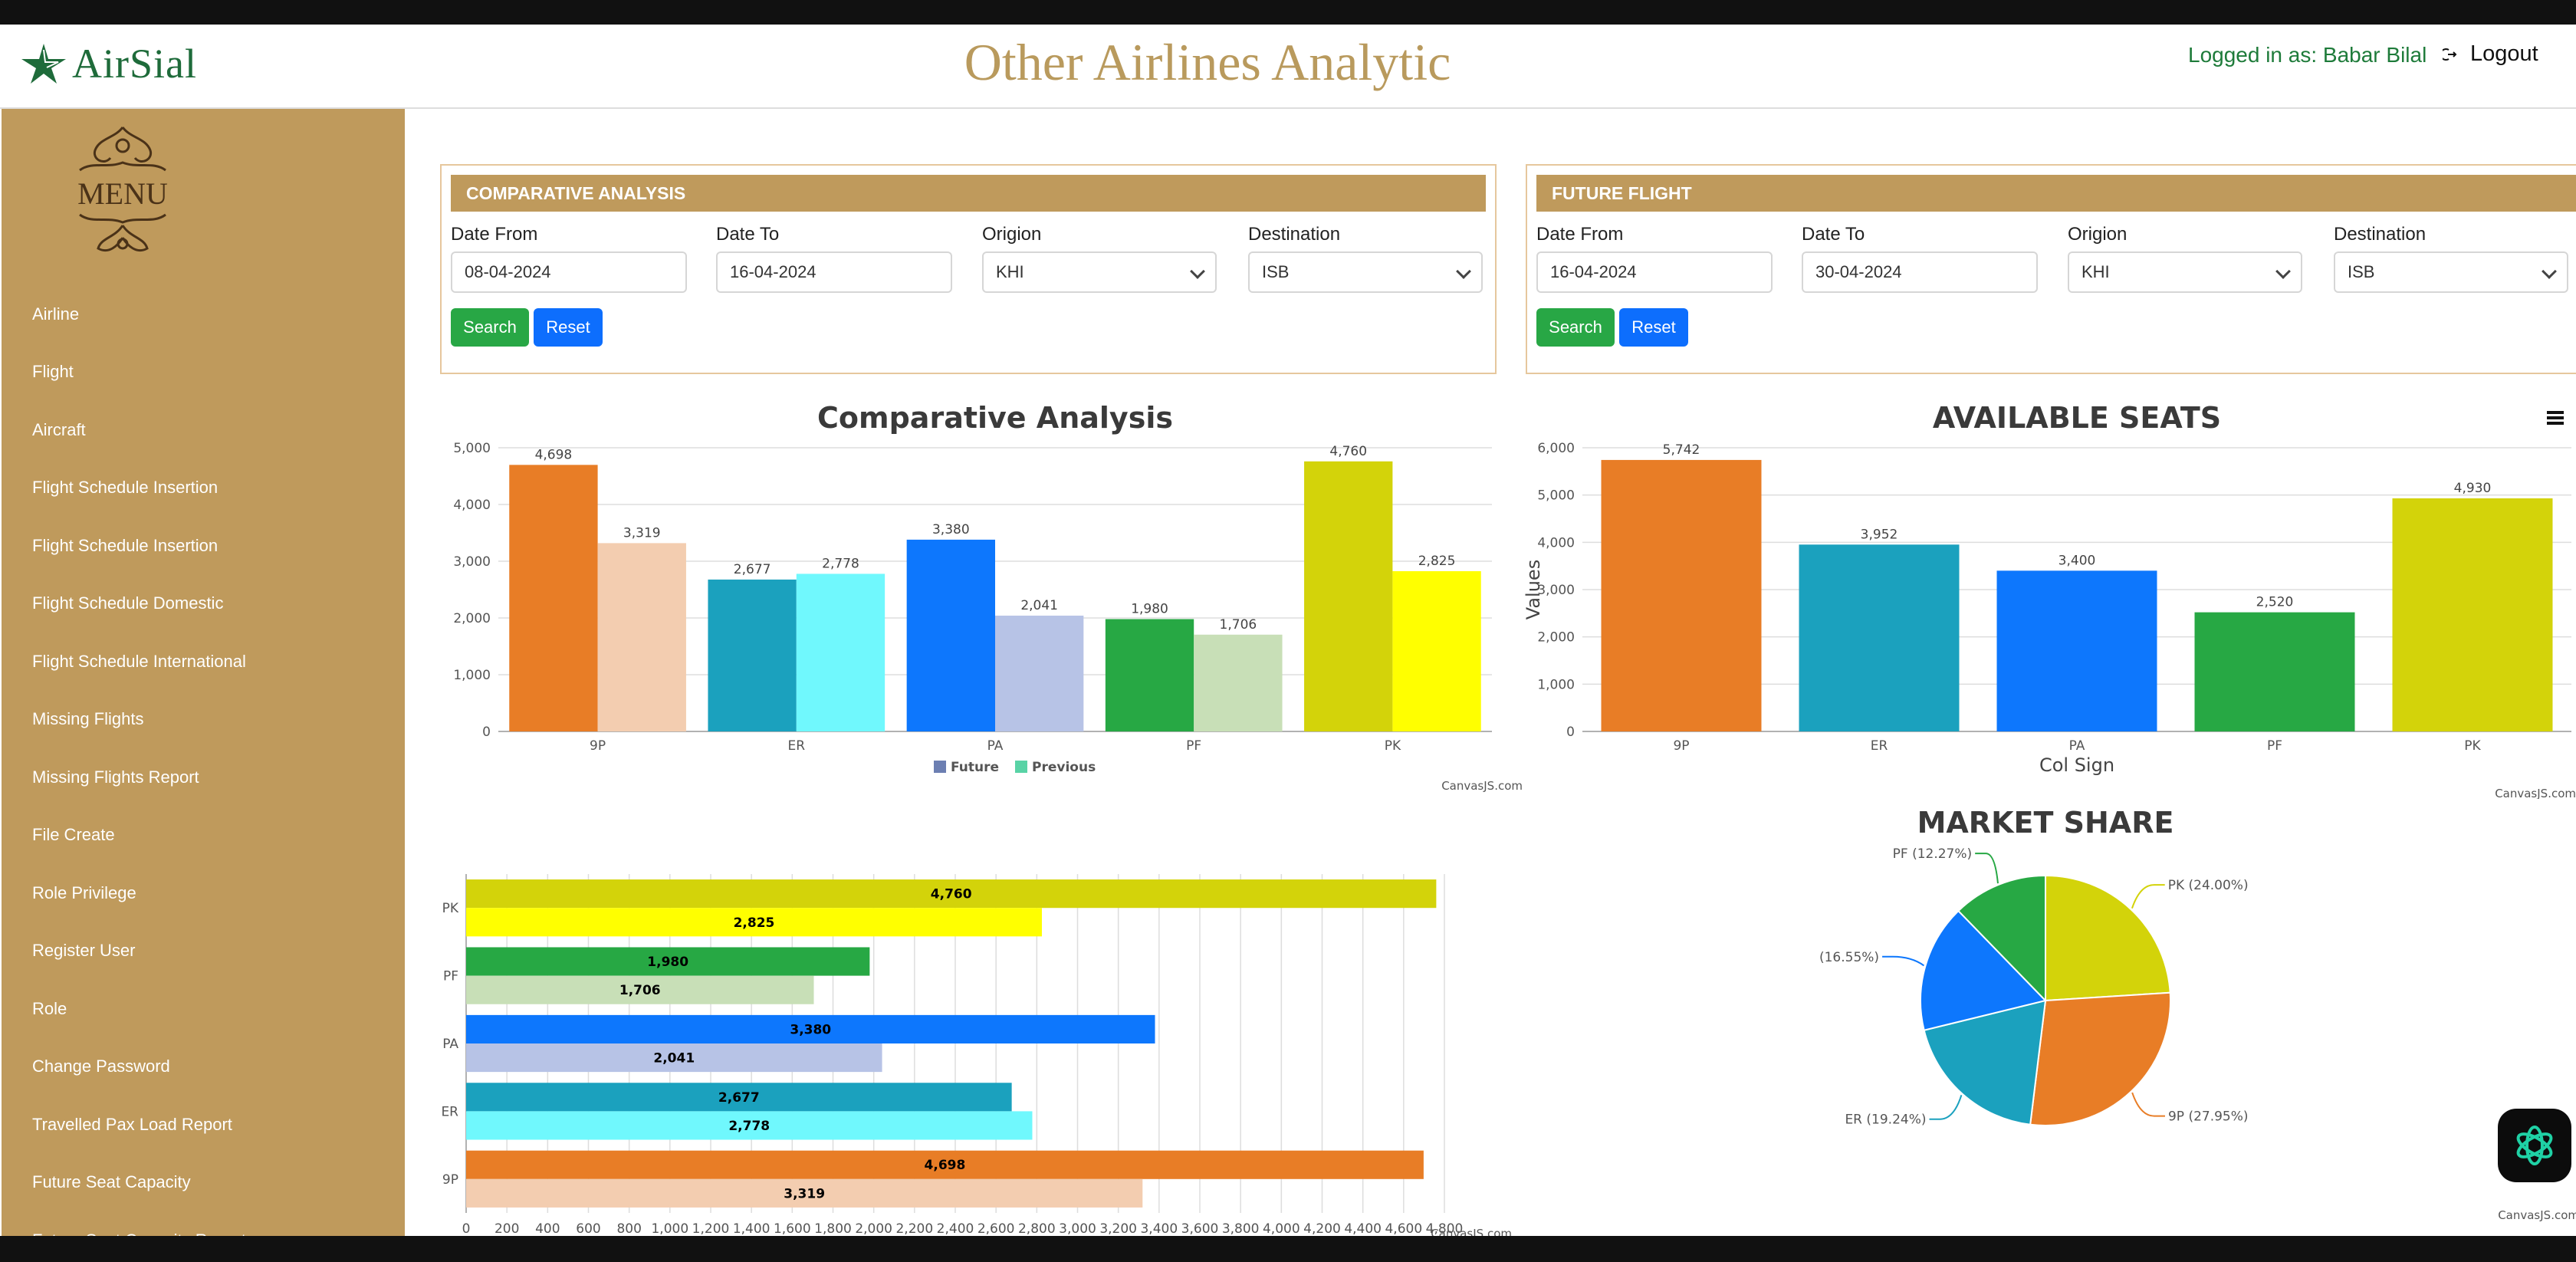 The width and height of the screenshot is (2576, 1262). What do you see at coordinates (669, 1228) in the screenshot?
I see `x-tick-label: 1,000` at bounding box center [669, 1228].